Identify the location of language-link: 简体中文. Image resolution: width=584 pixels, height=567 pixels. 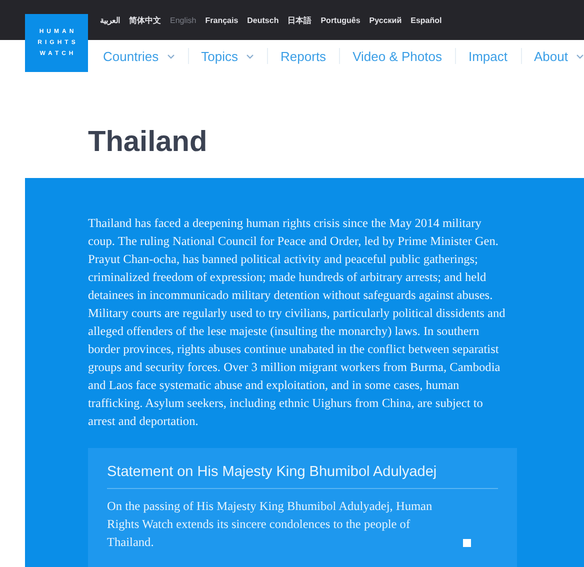
(145, 20).